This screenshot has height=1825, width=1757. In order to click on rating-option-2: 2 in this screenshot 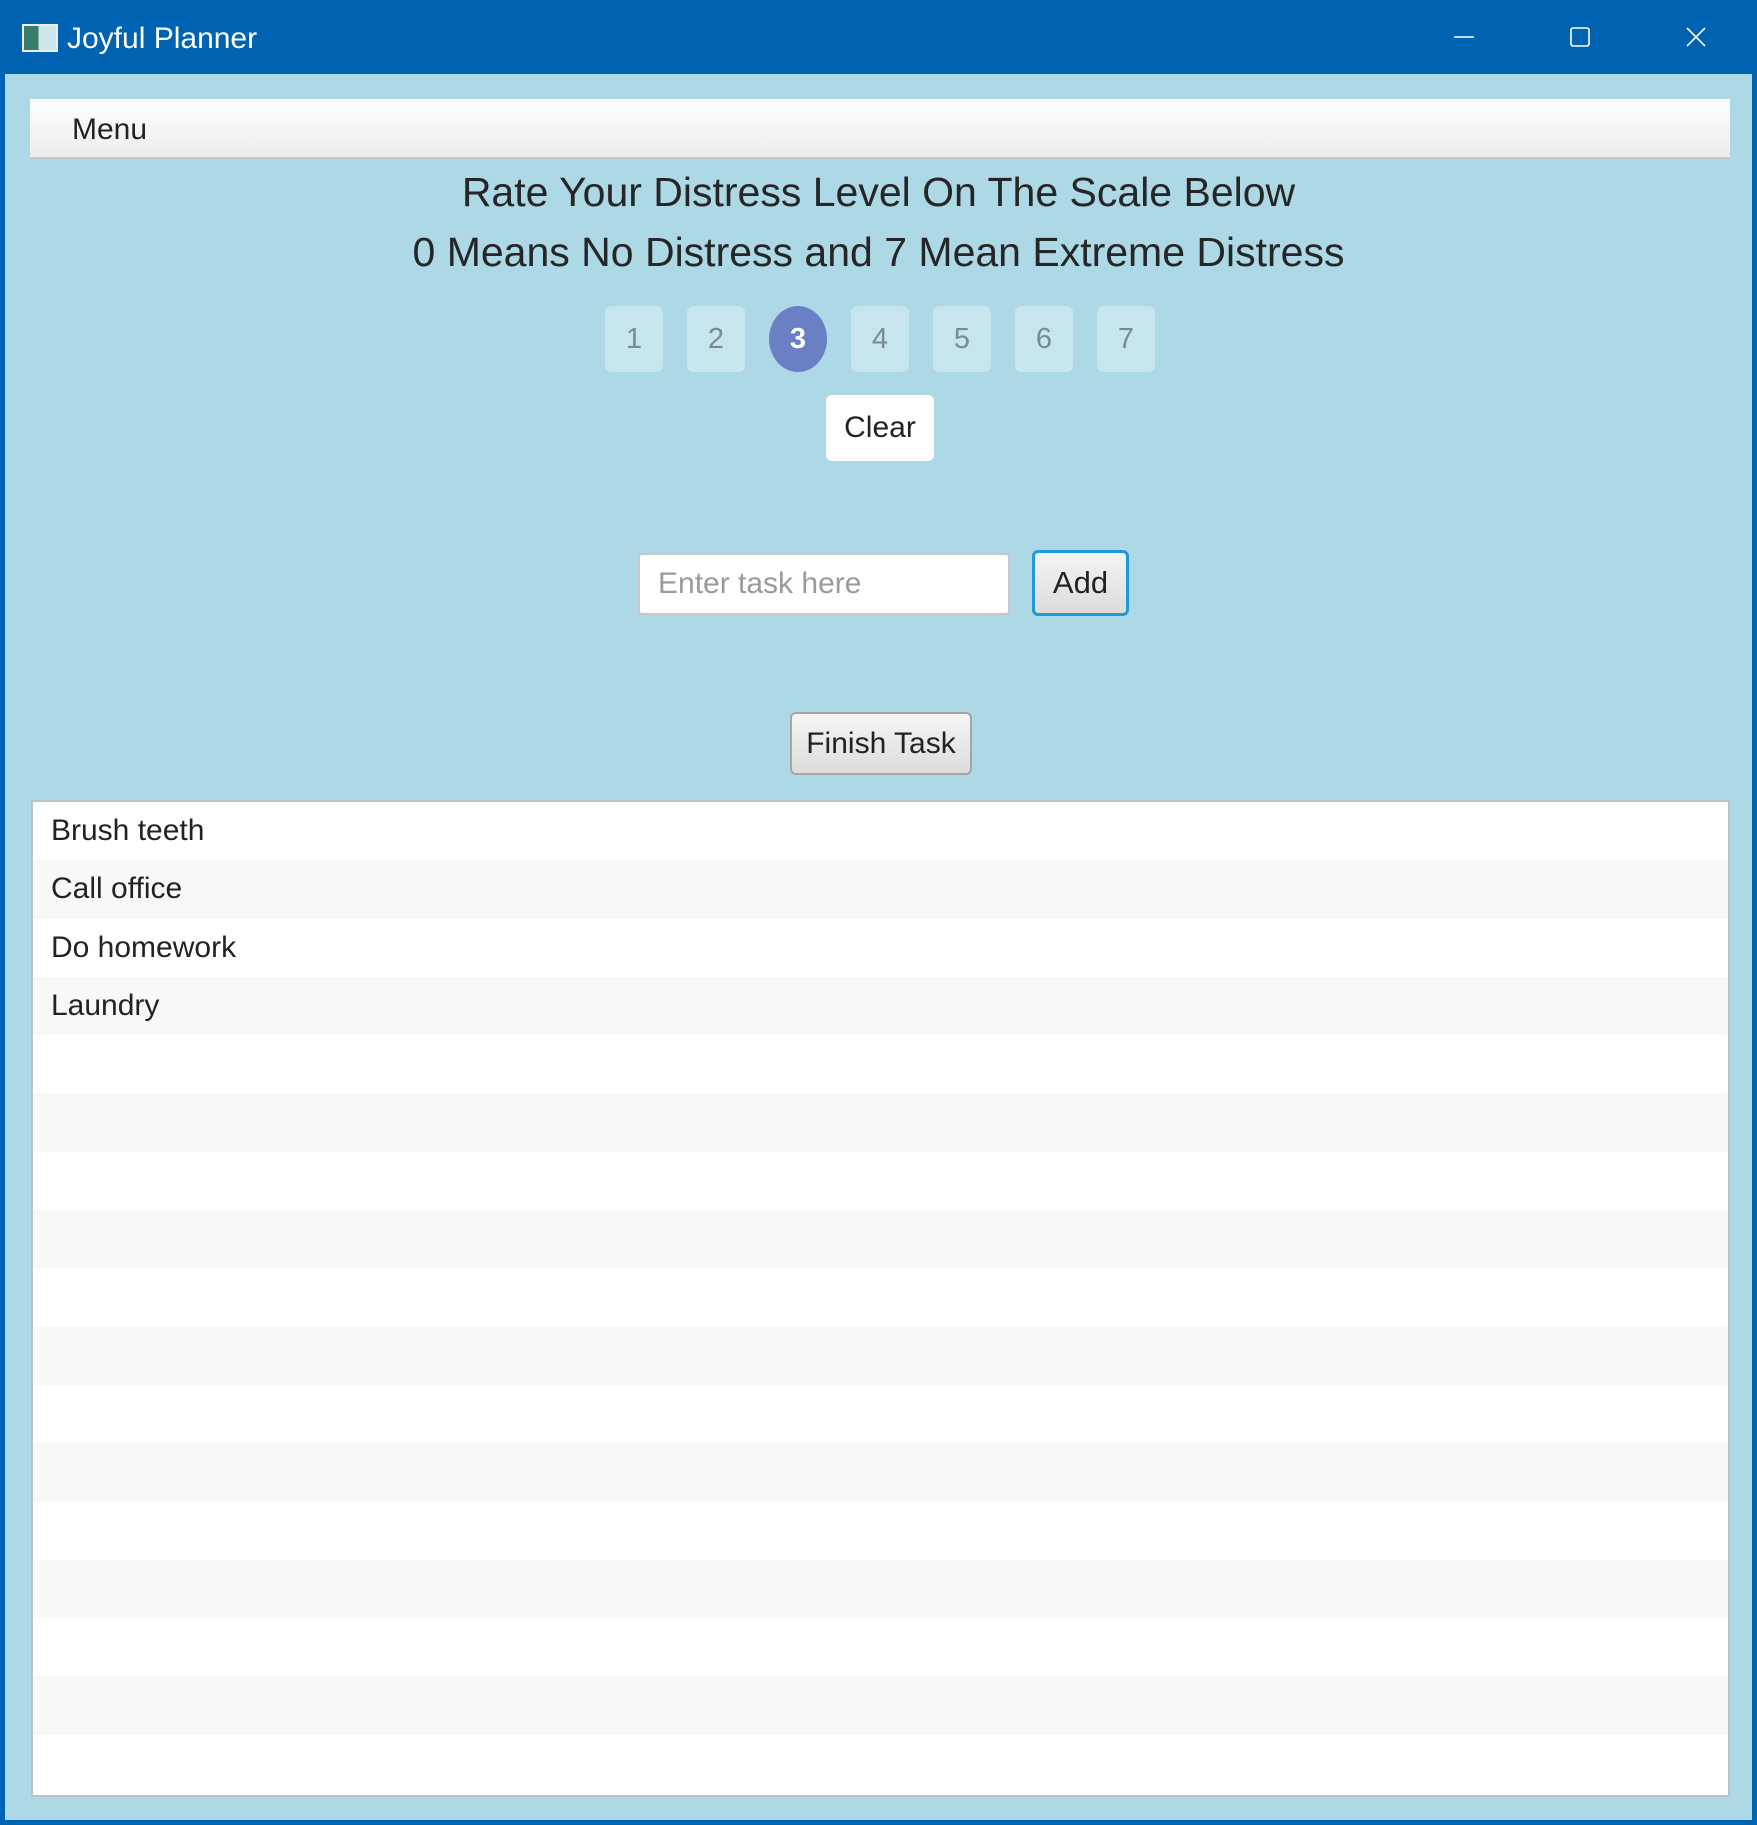, I will do `click(716, 339)`.